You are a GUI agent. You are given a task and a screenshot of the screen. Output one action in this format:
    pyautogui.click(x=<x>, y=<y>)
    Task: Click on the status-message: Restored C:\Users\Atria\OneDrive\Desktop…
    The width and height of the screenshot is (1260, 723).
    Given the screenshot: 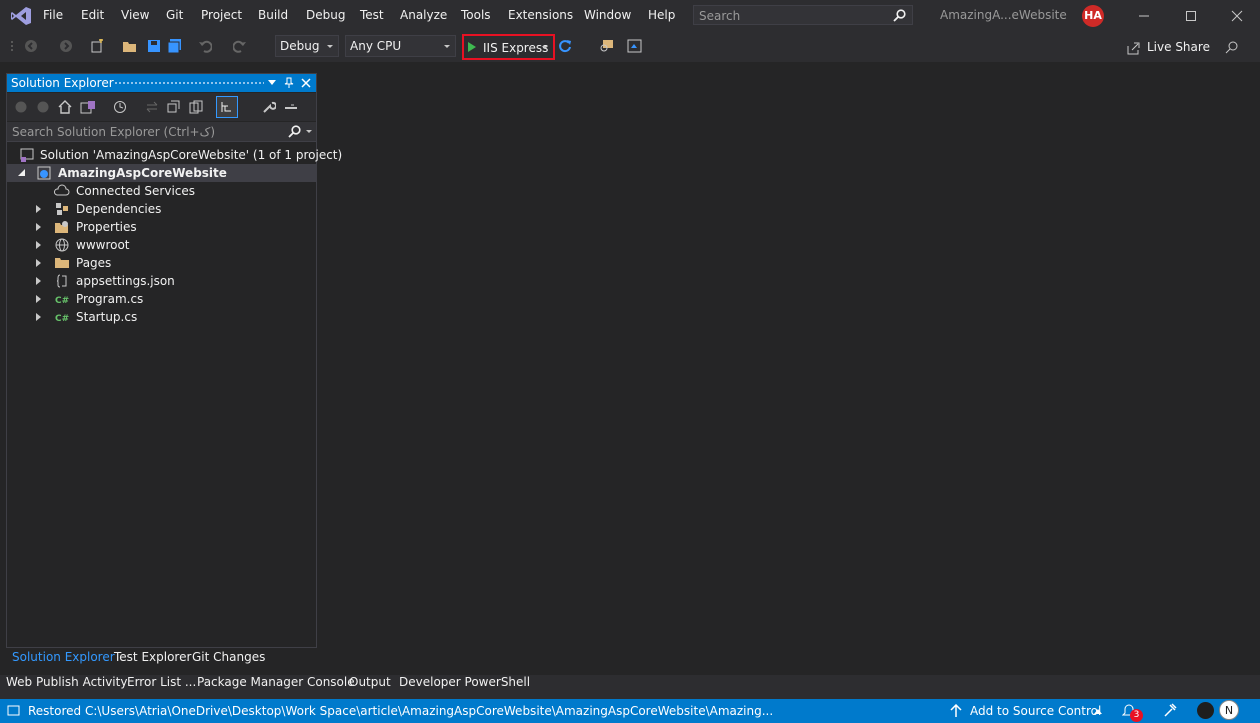 What is the action you would take?
    pyautogui.click(x=401, y=711)
    